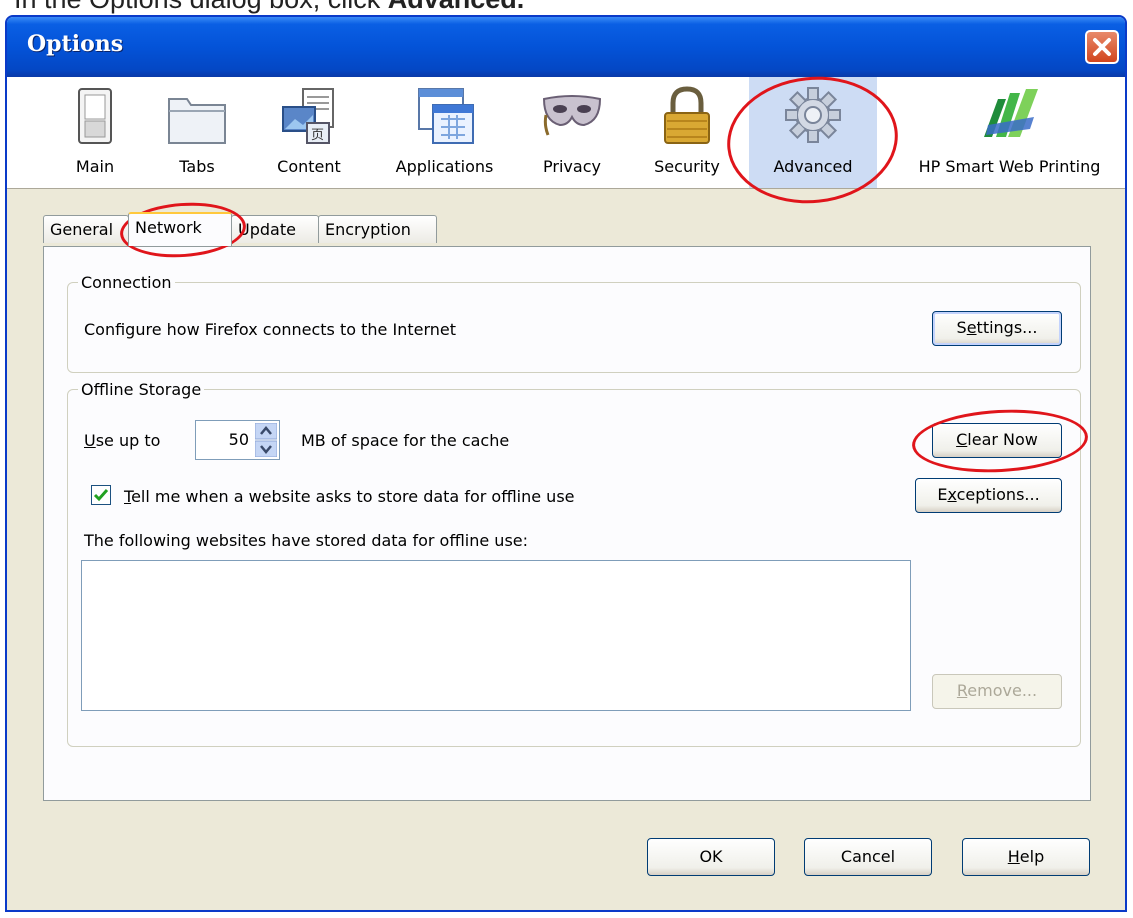 The width and height of the screenshot is (1133, 918). I want to click on close-icon, so click(1102, 47).